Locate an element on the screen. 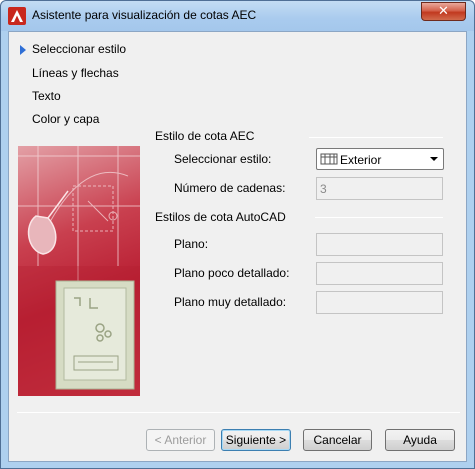  nav-item-lineas-flechas: Líneas y flechas is located at coordinates (75, 73).